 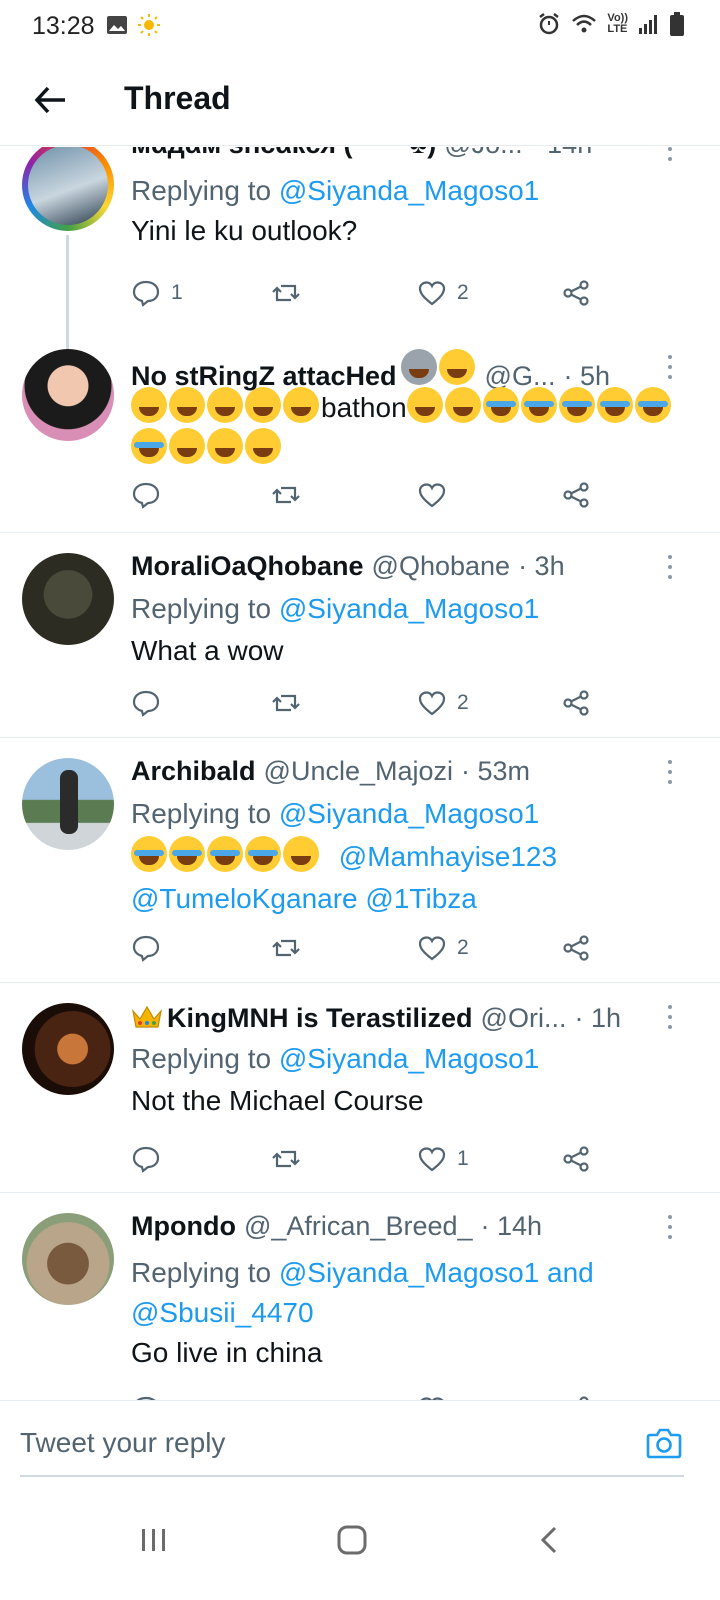 What do you see at coordinates (405, 428) in the screenshot?
I see `tweet-text: bathon` at bounding box center [405, 428].